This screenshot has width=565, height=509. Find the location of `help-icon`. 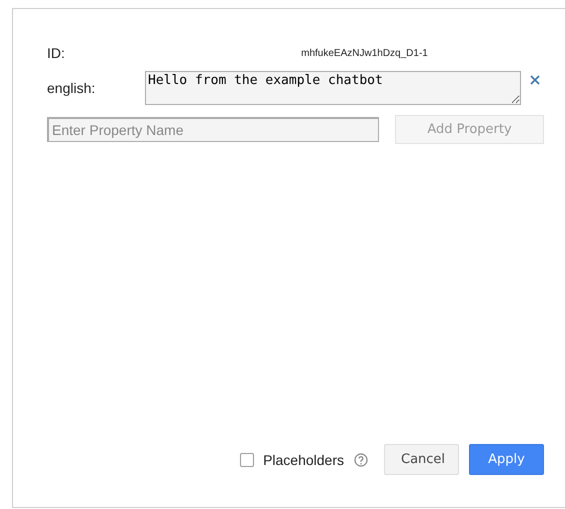

help-icon is located at coordinates (361, 459).